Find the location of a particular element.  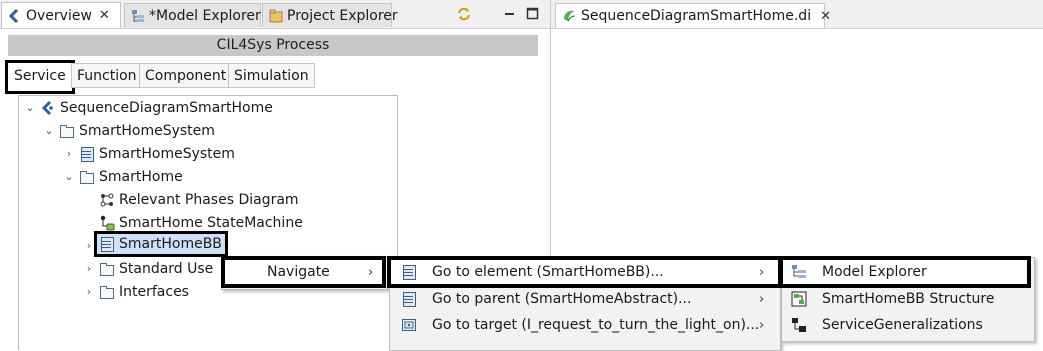

menu-item-smarthomebb-structure: SmartHomeBB Structure is located at coordinates (907, 299).